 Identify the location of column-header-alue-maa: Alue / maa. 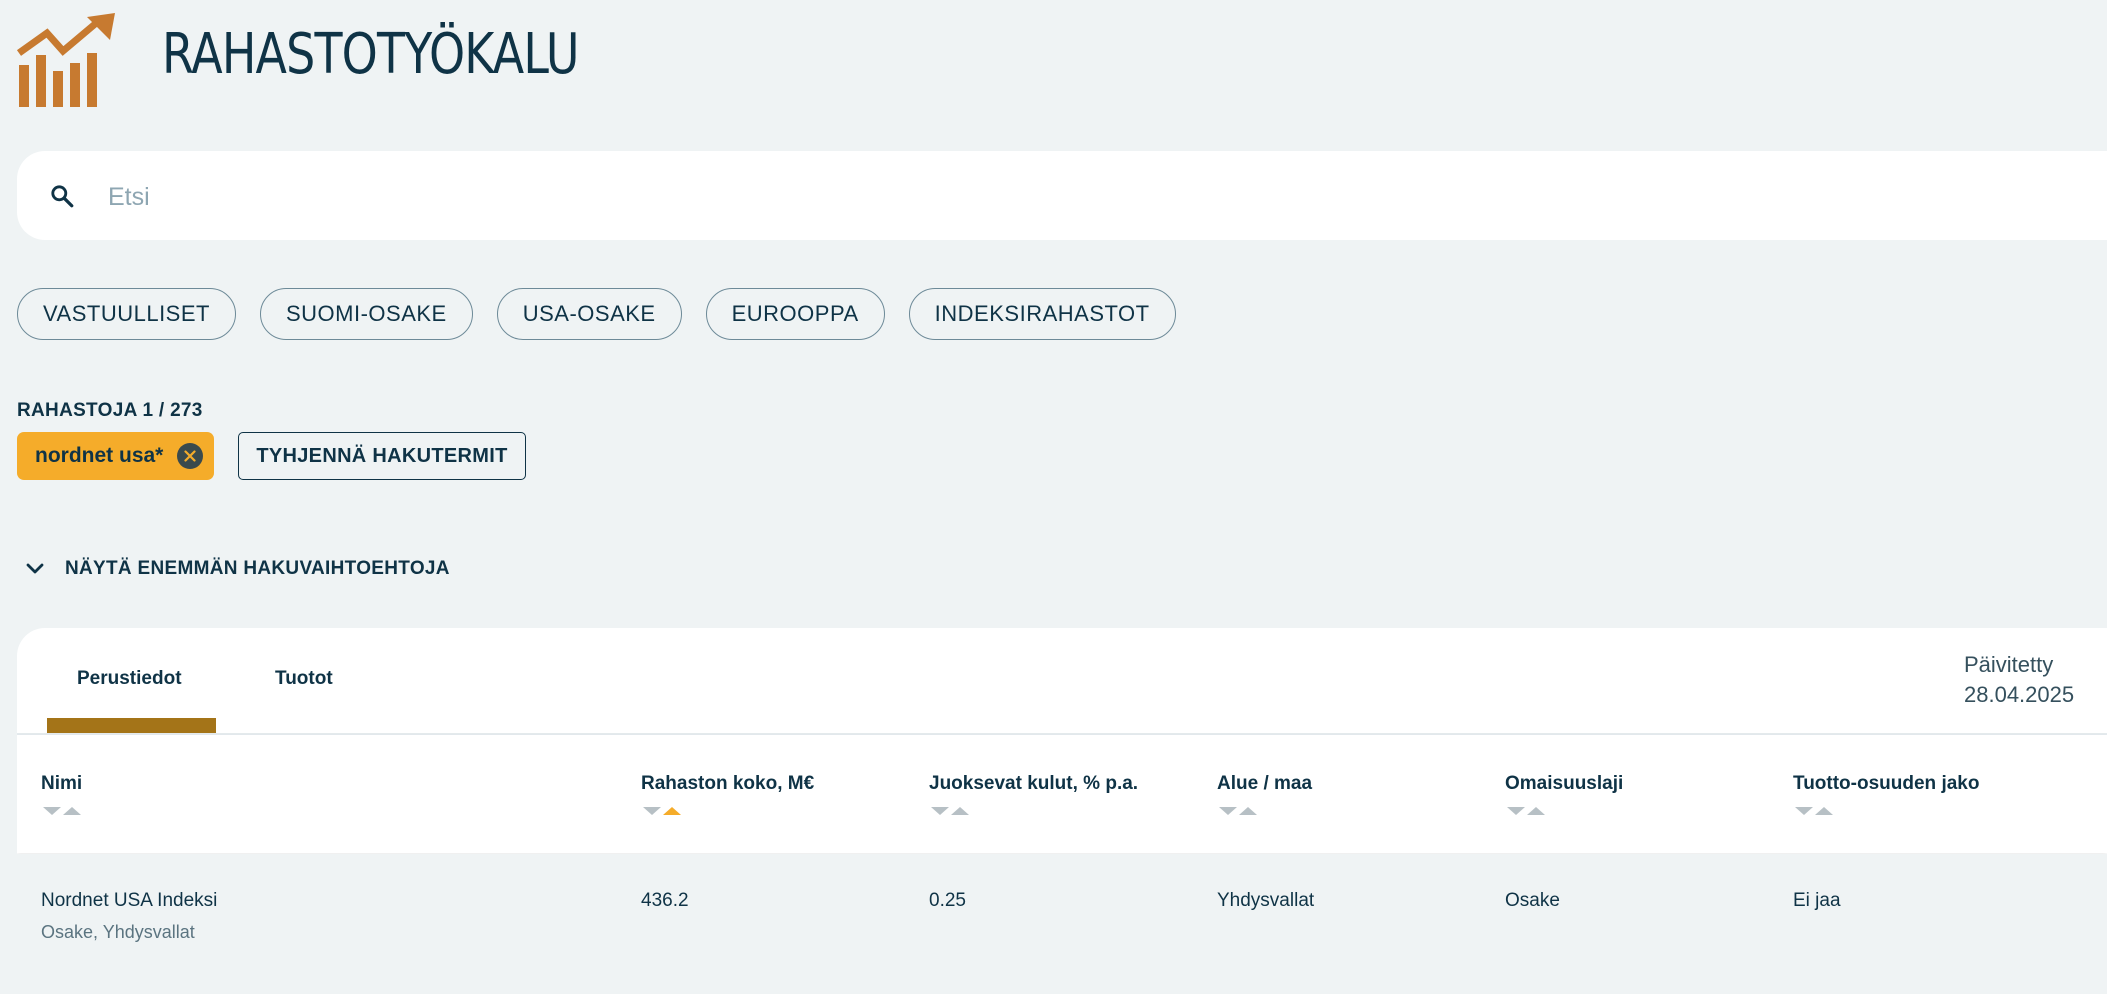
(1264, 784).